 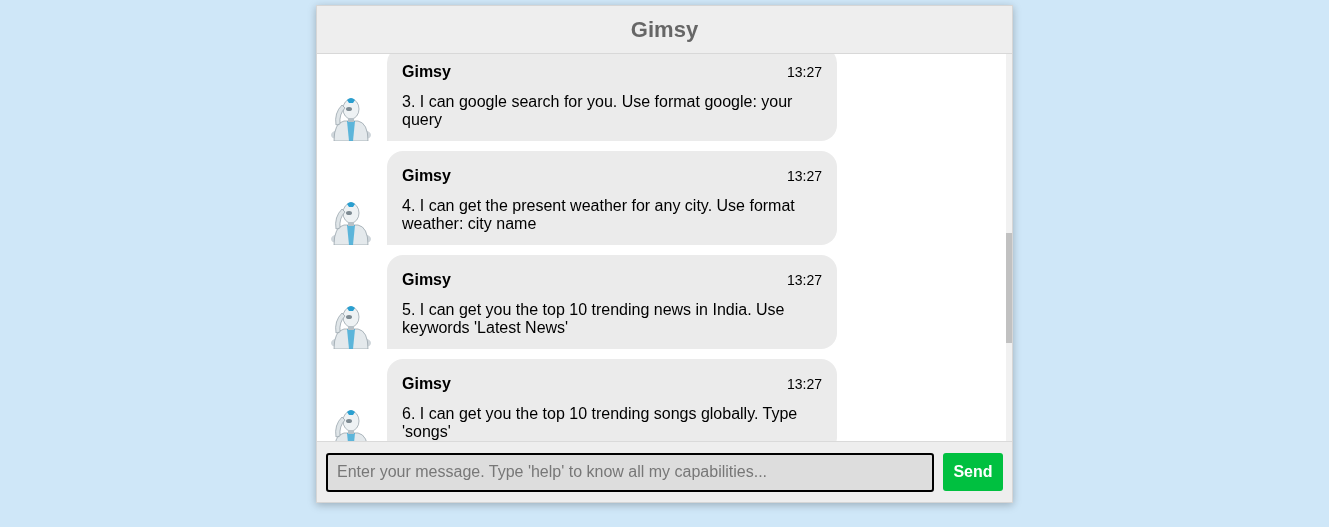 What do you see at coordinates (600, 423) in the screenshot?
I see `message-text: 6. I can get you the top 10 trending songs globally. Type 'songs'` at bounding box center [600, 423].